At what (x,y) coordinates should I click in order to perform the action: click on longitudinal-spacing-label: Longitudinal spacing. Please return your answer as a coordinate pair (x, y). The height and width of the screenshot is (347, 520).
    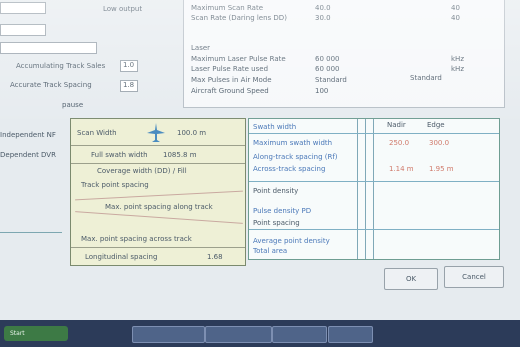
    Looking at the image, I should click on (121, 257).